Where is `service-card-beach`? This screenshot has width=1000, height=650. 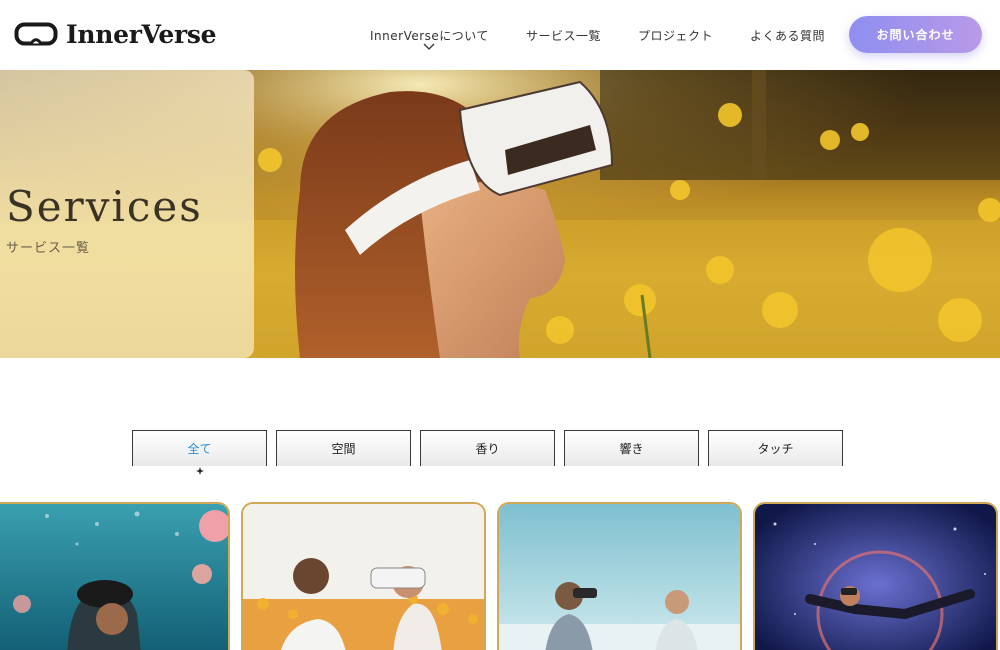 service-card-beach is located at coordinates (619, 576).